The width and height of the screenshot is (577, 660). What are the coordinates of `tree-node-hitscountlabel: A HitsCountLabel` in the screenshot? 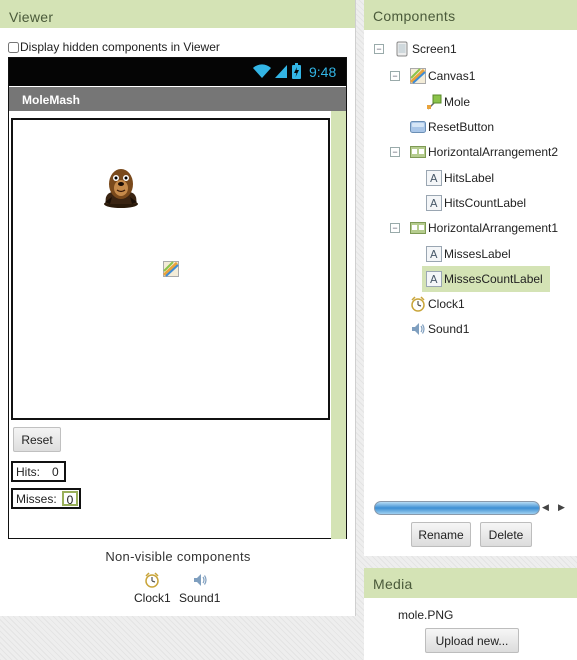 It's located at (476, 203).